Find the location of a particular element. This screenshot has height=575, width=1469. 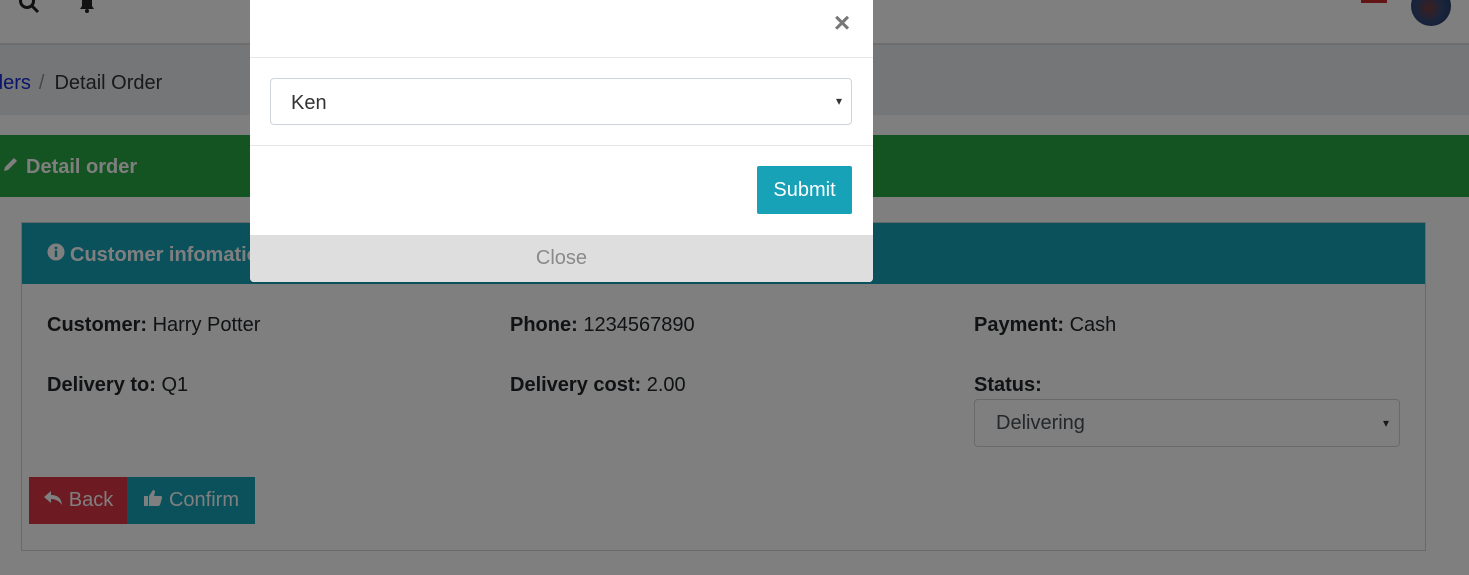

assignee-select: Ken ▾ is located at coordinates (561, 101).